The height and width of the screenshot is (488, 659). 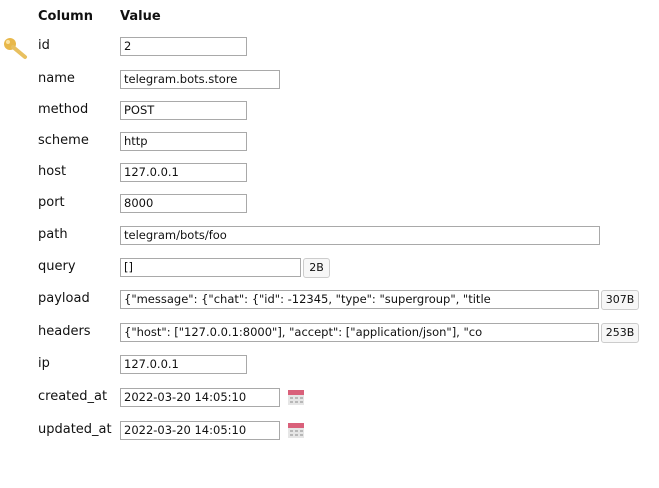 What do you see at coordinates (183, 141) in the screenshot?
I see `field-input: http` at bounding box center [183, 141].